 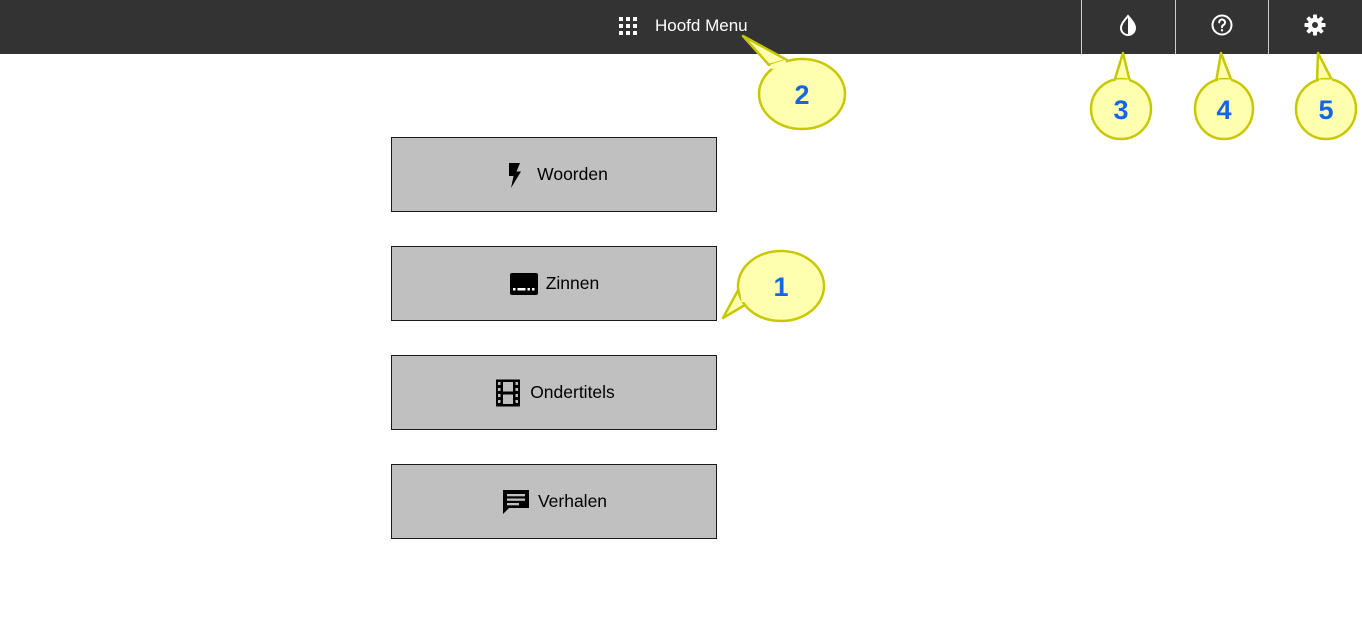 What do you see at coordinates (701, 25) in the screenshot?
I see `page-title: Hoofd Menu` at bounding box center [701, 25].